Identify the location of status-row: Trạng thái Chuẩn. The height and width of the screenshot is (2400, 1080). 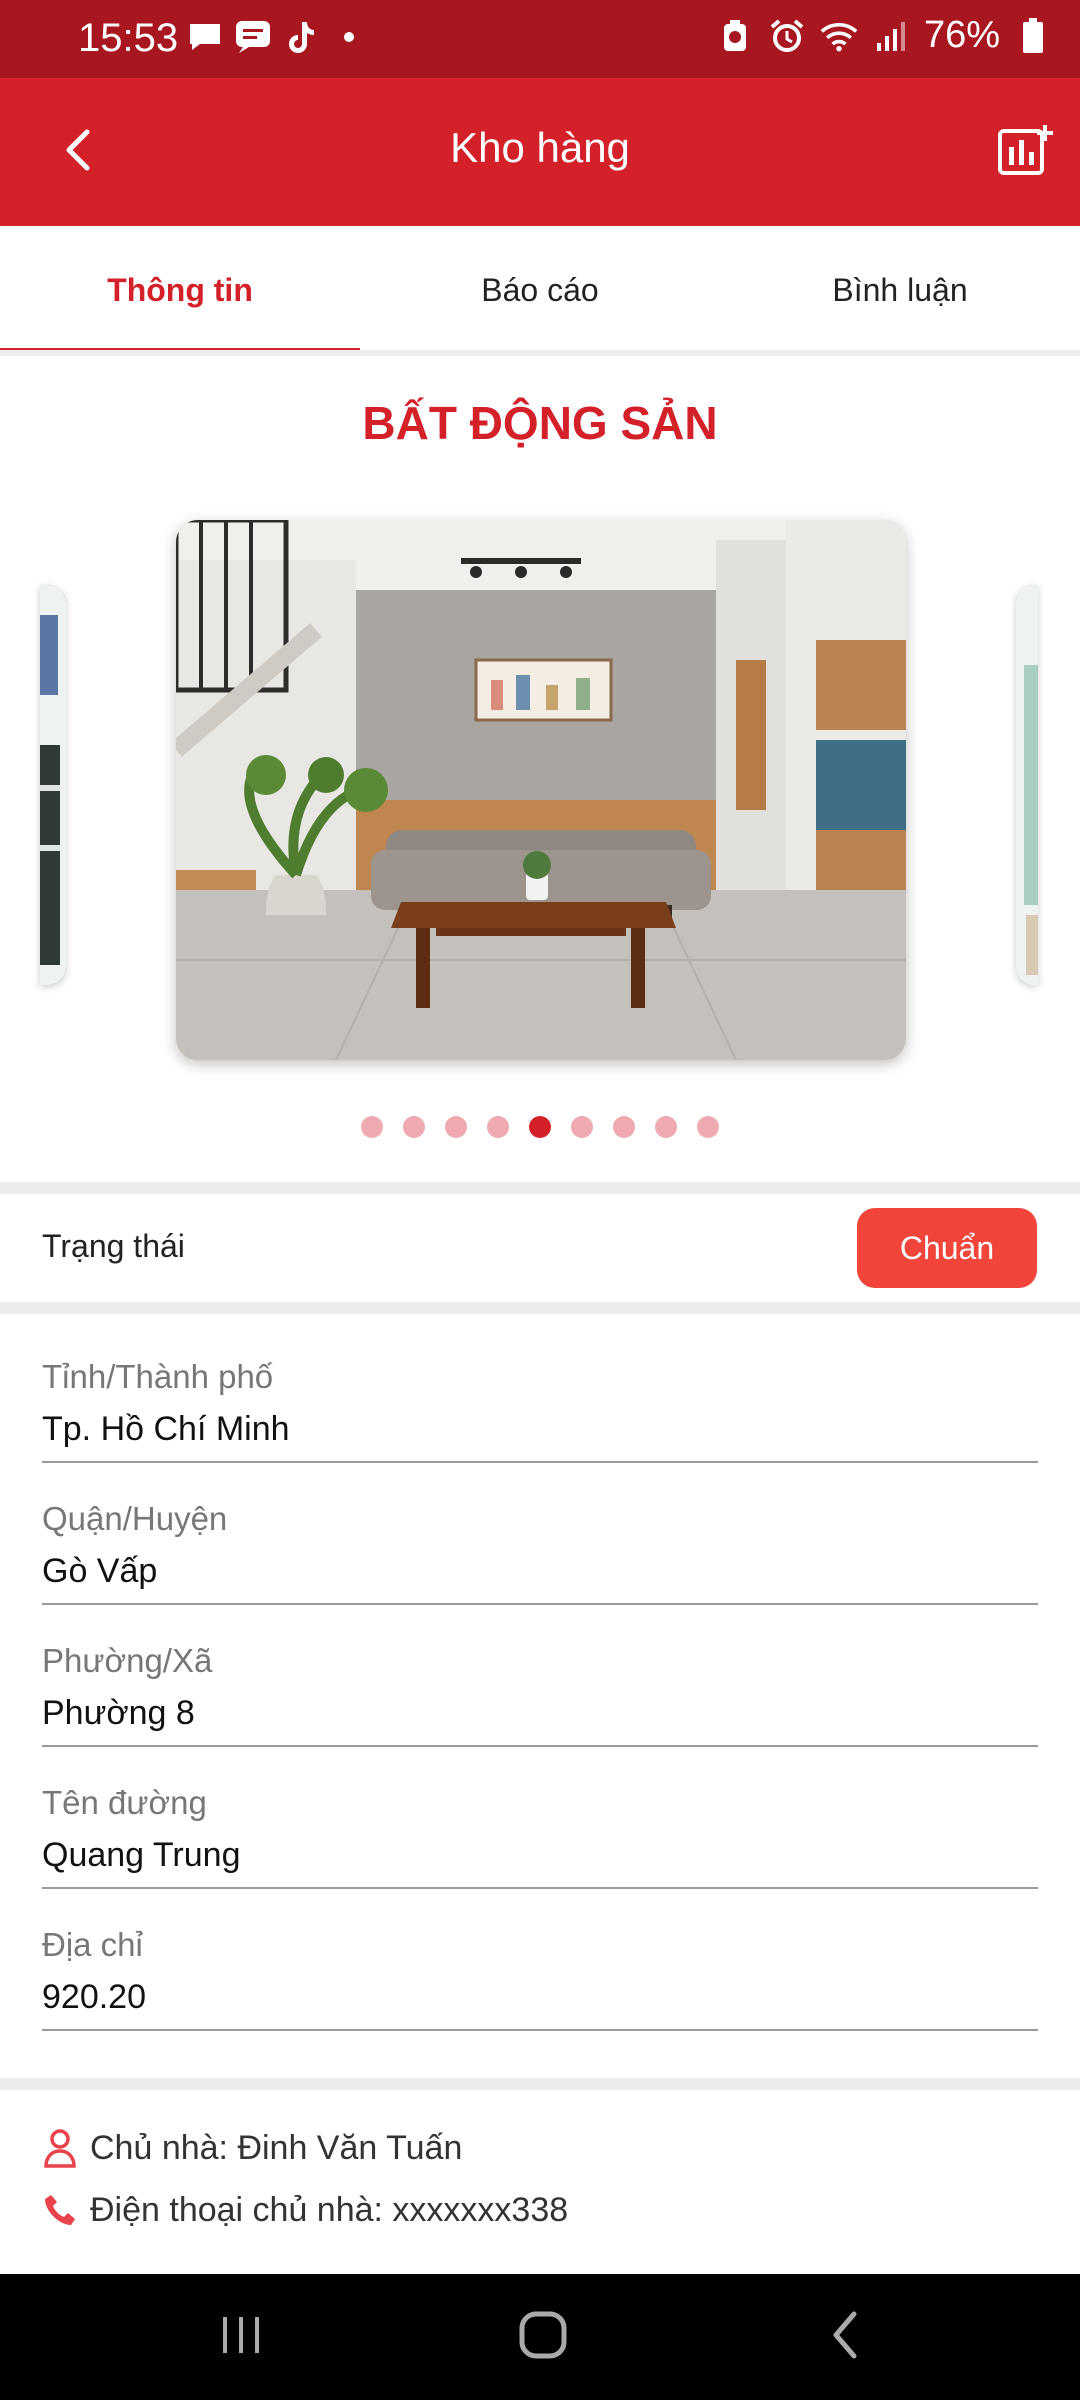
(540, 1248).